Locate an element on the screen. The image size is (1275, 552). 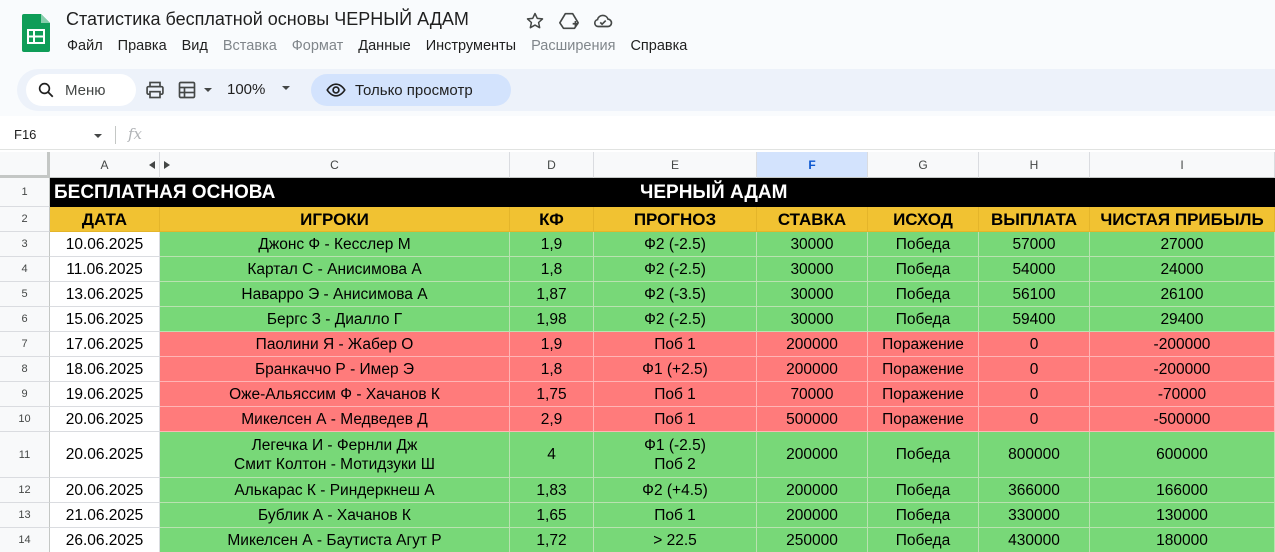
select-all-corner is located at coordinates (25, 165).